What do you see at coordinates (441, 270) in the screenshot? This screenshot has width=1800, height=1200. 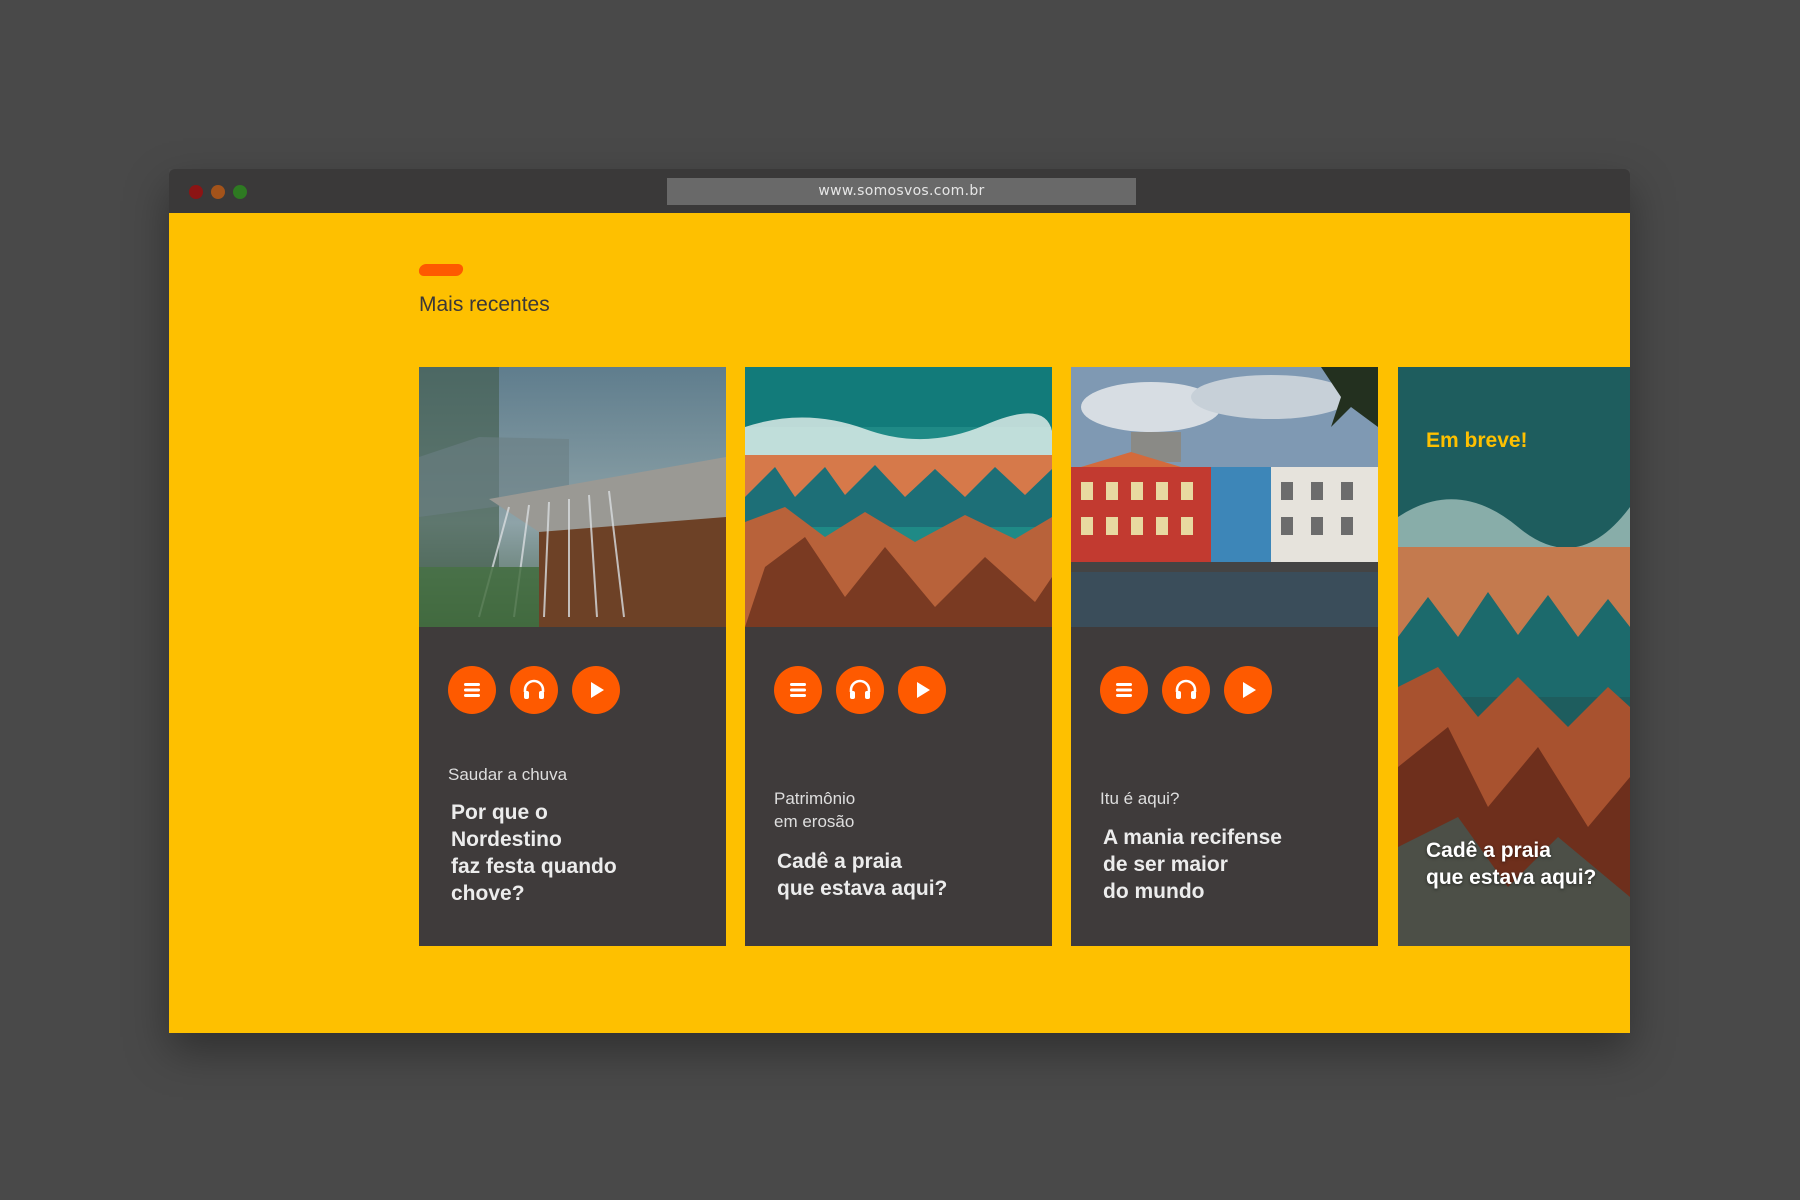 I see `section-accent-bar` at bounding box center [441, 270].